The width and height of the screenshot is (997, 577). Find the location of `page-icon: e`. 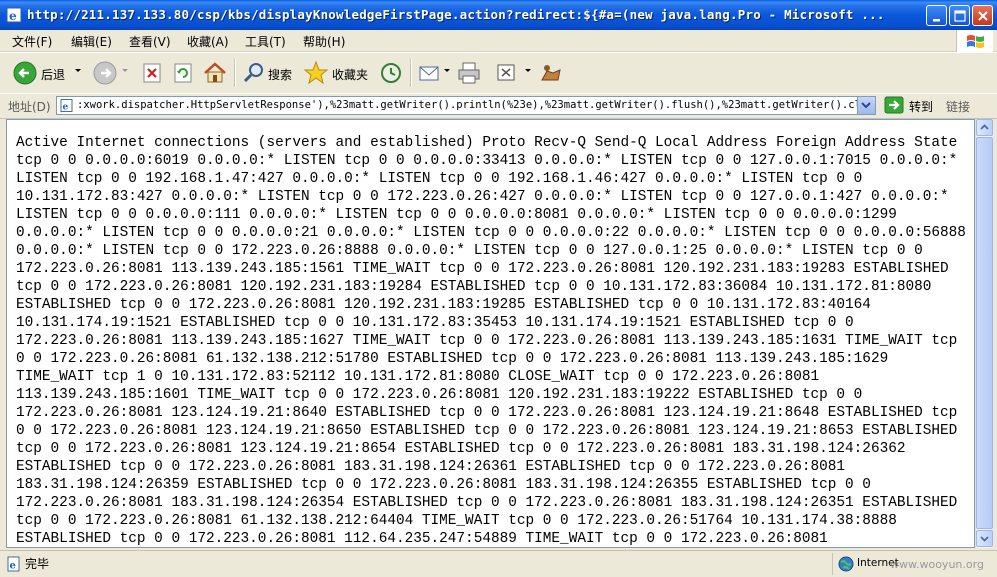

page-icon: e is located at coordinates (66, 105).